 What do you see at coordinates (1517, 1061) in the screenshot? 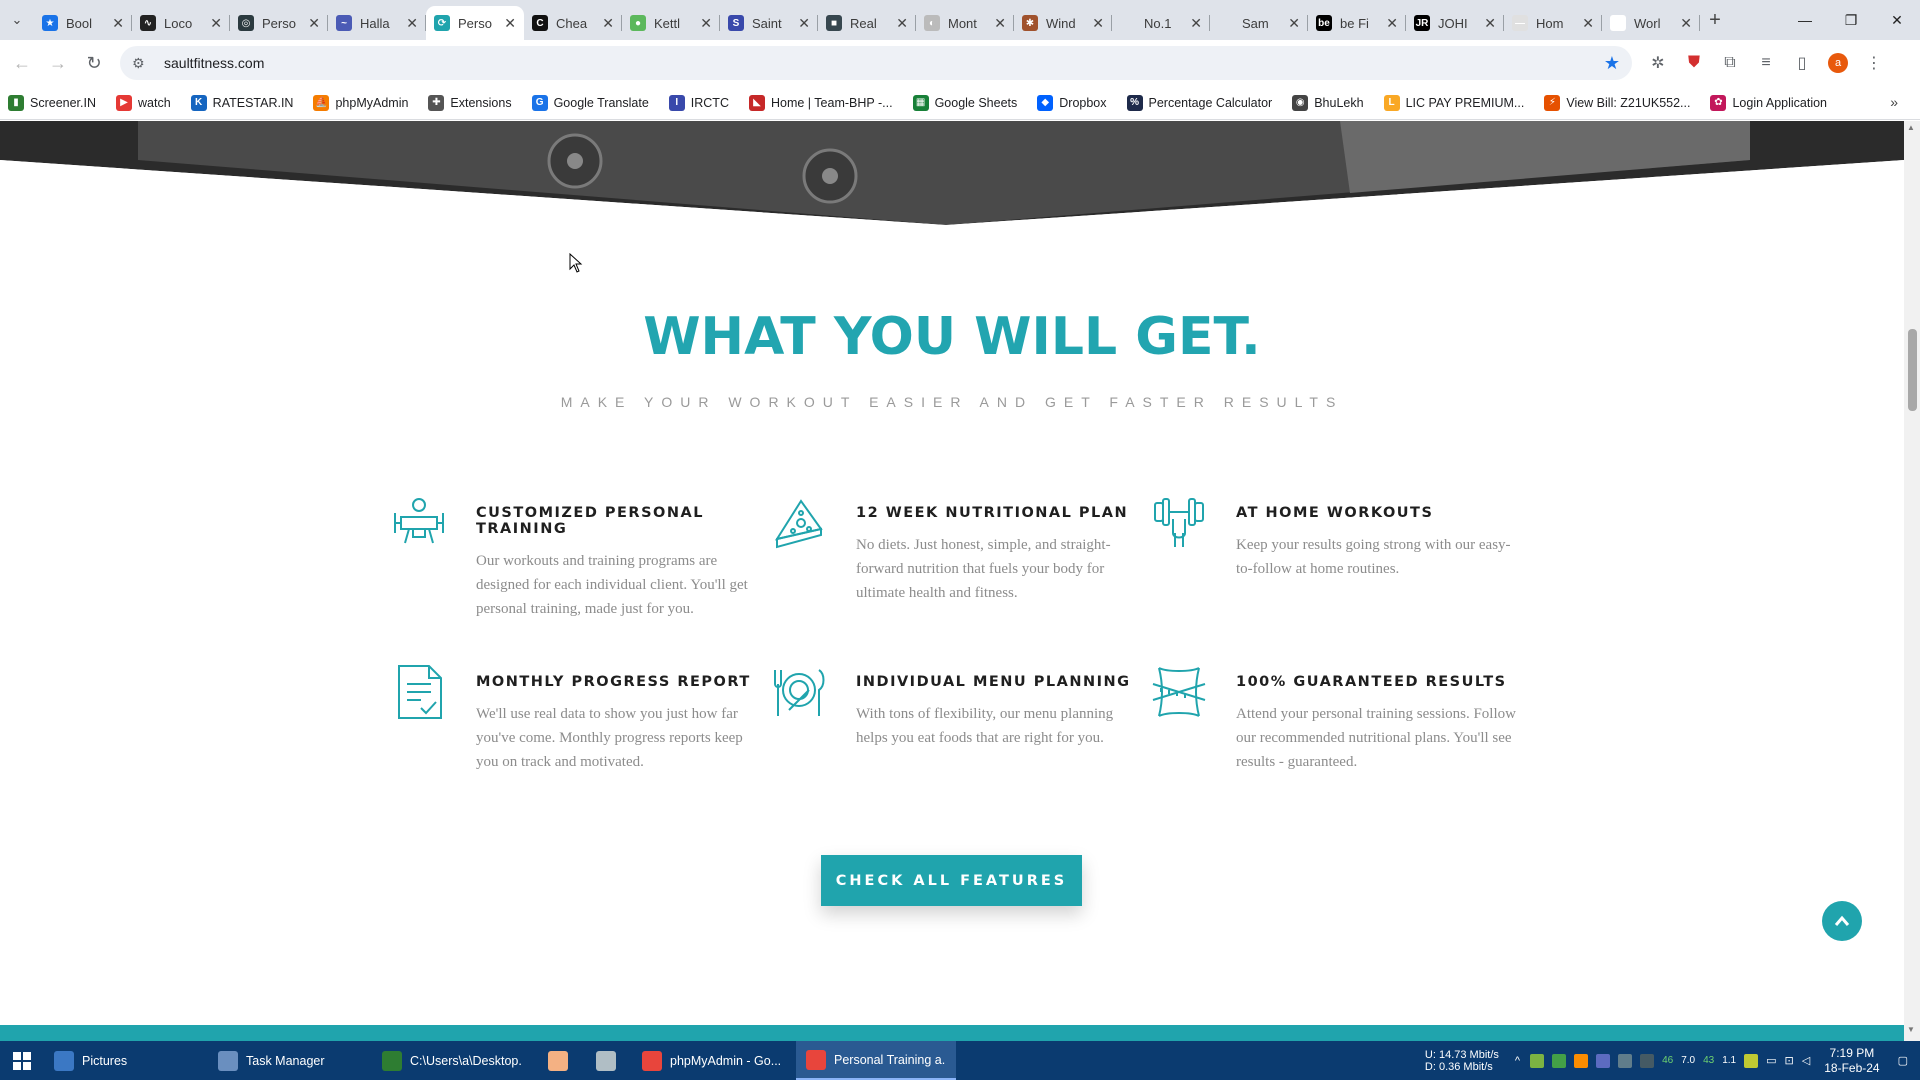
I see `chevron-up-icon: ^` at bounding box center [1517, 1061].